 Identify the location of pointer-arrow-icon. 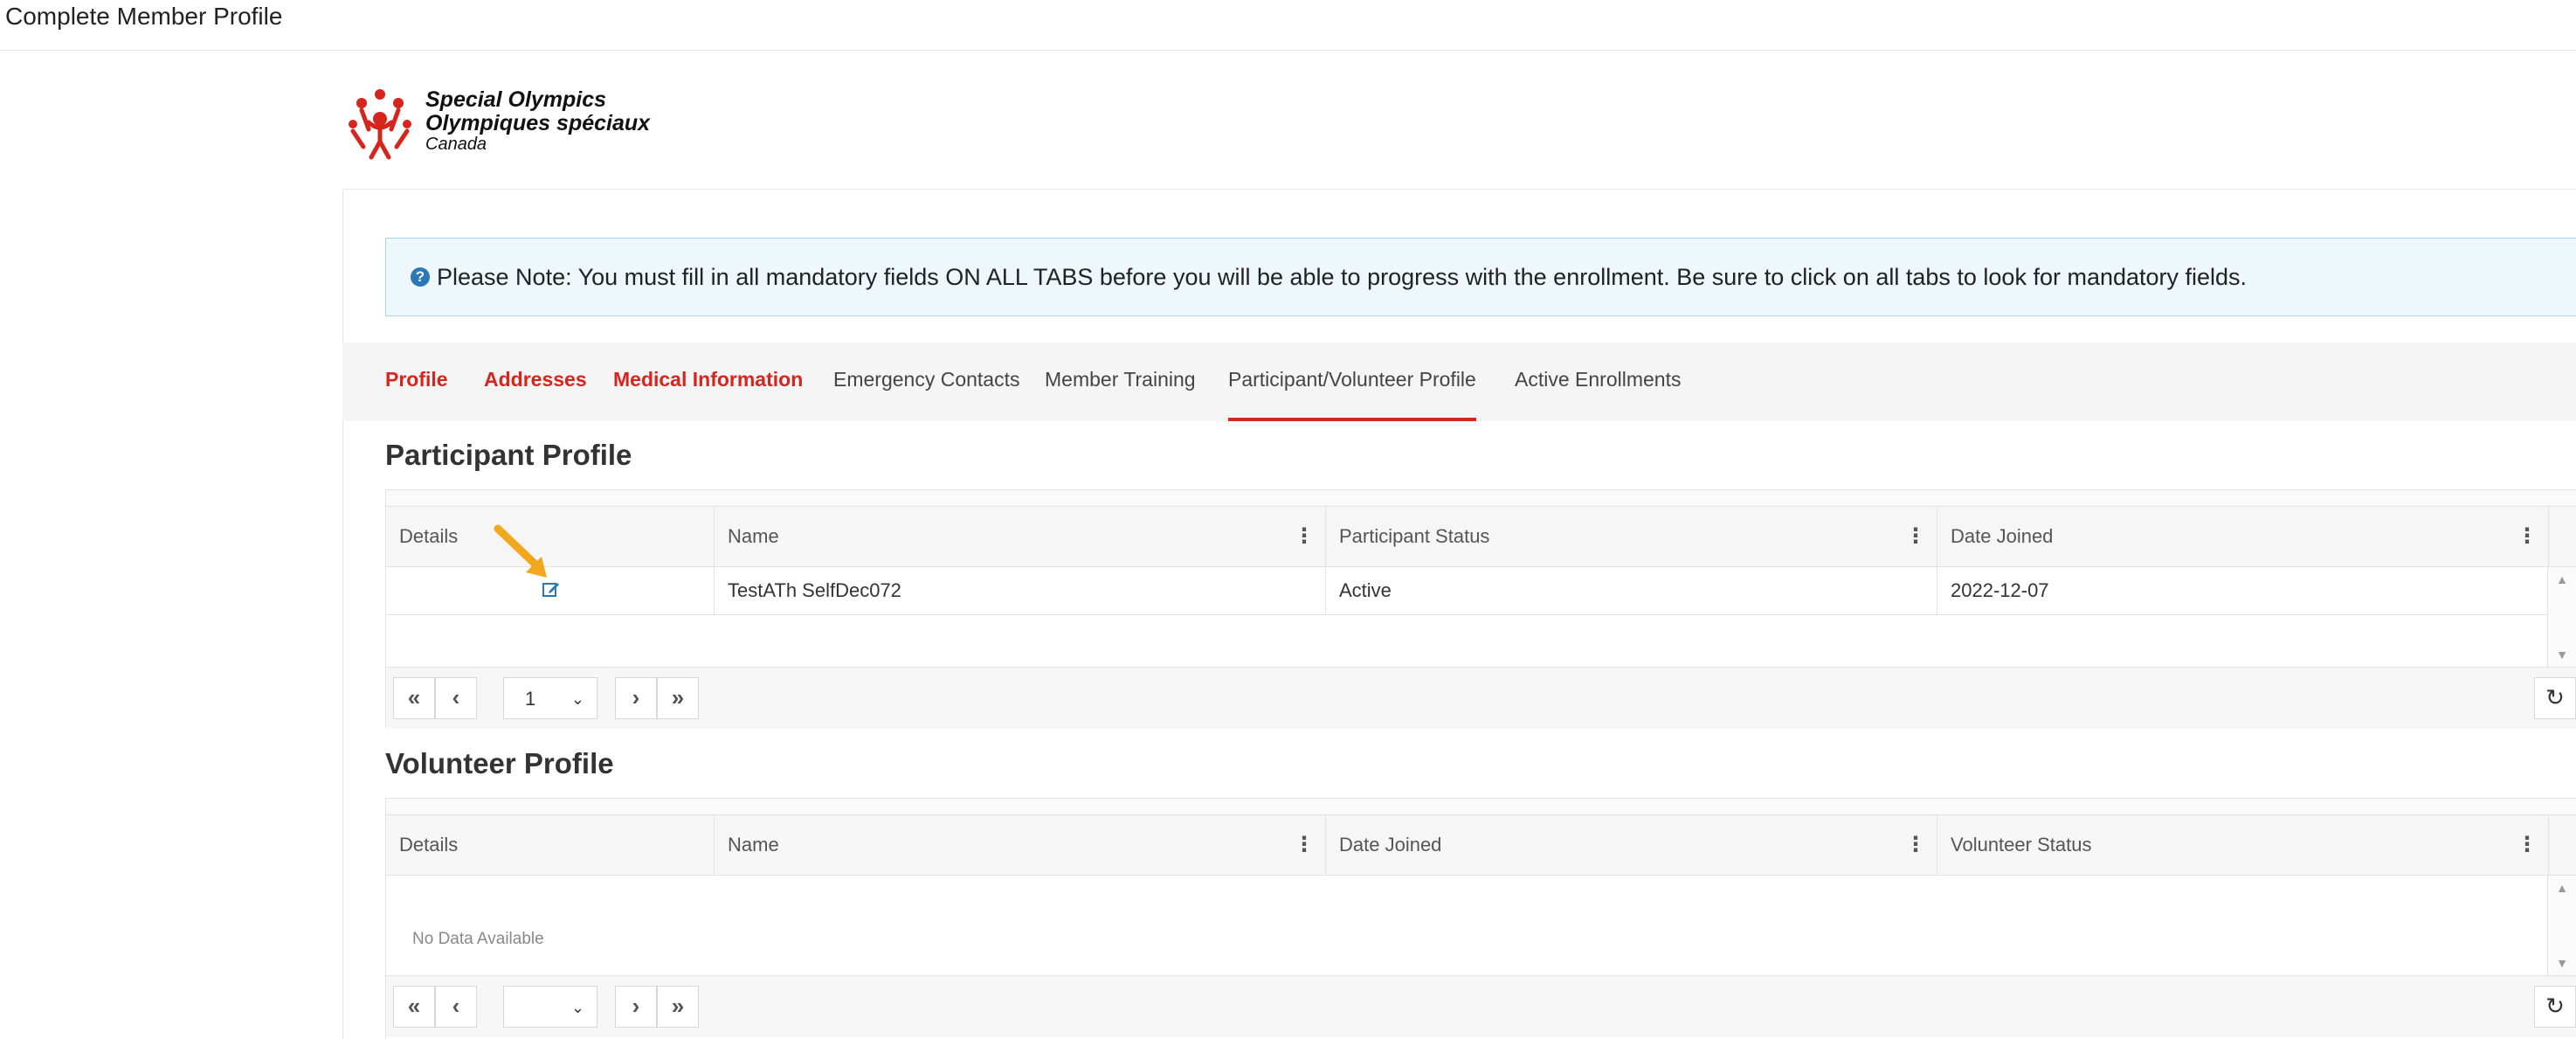
(520, 551).